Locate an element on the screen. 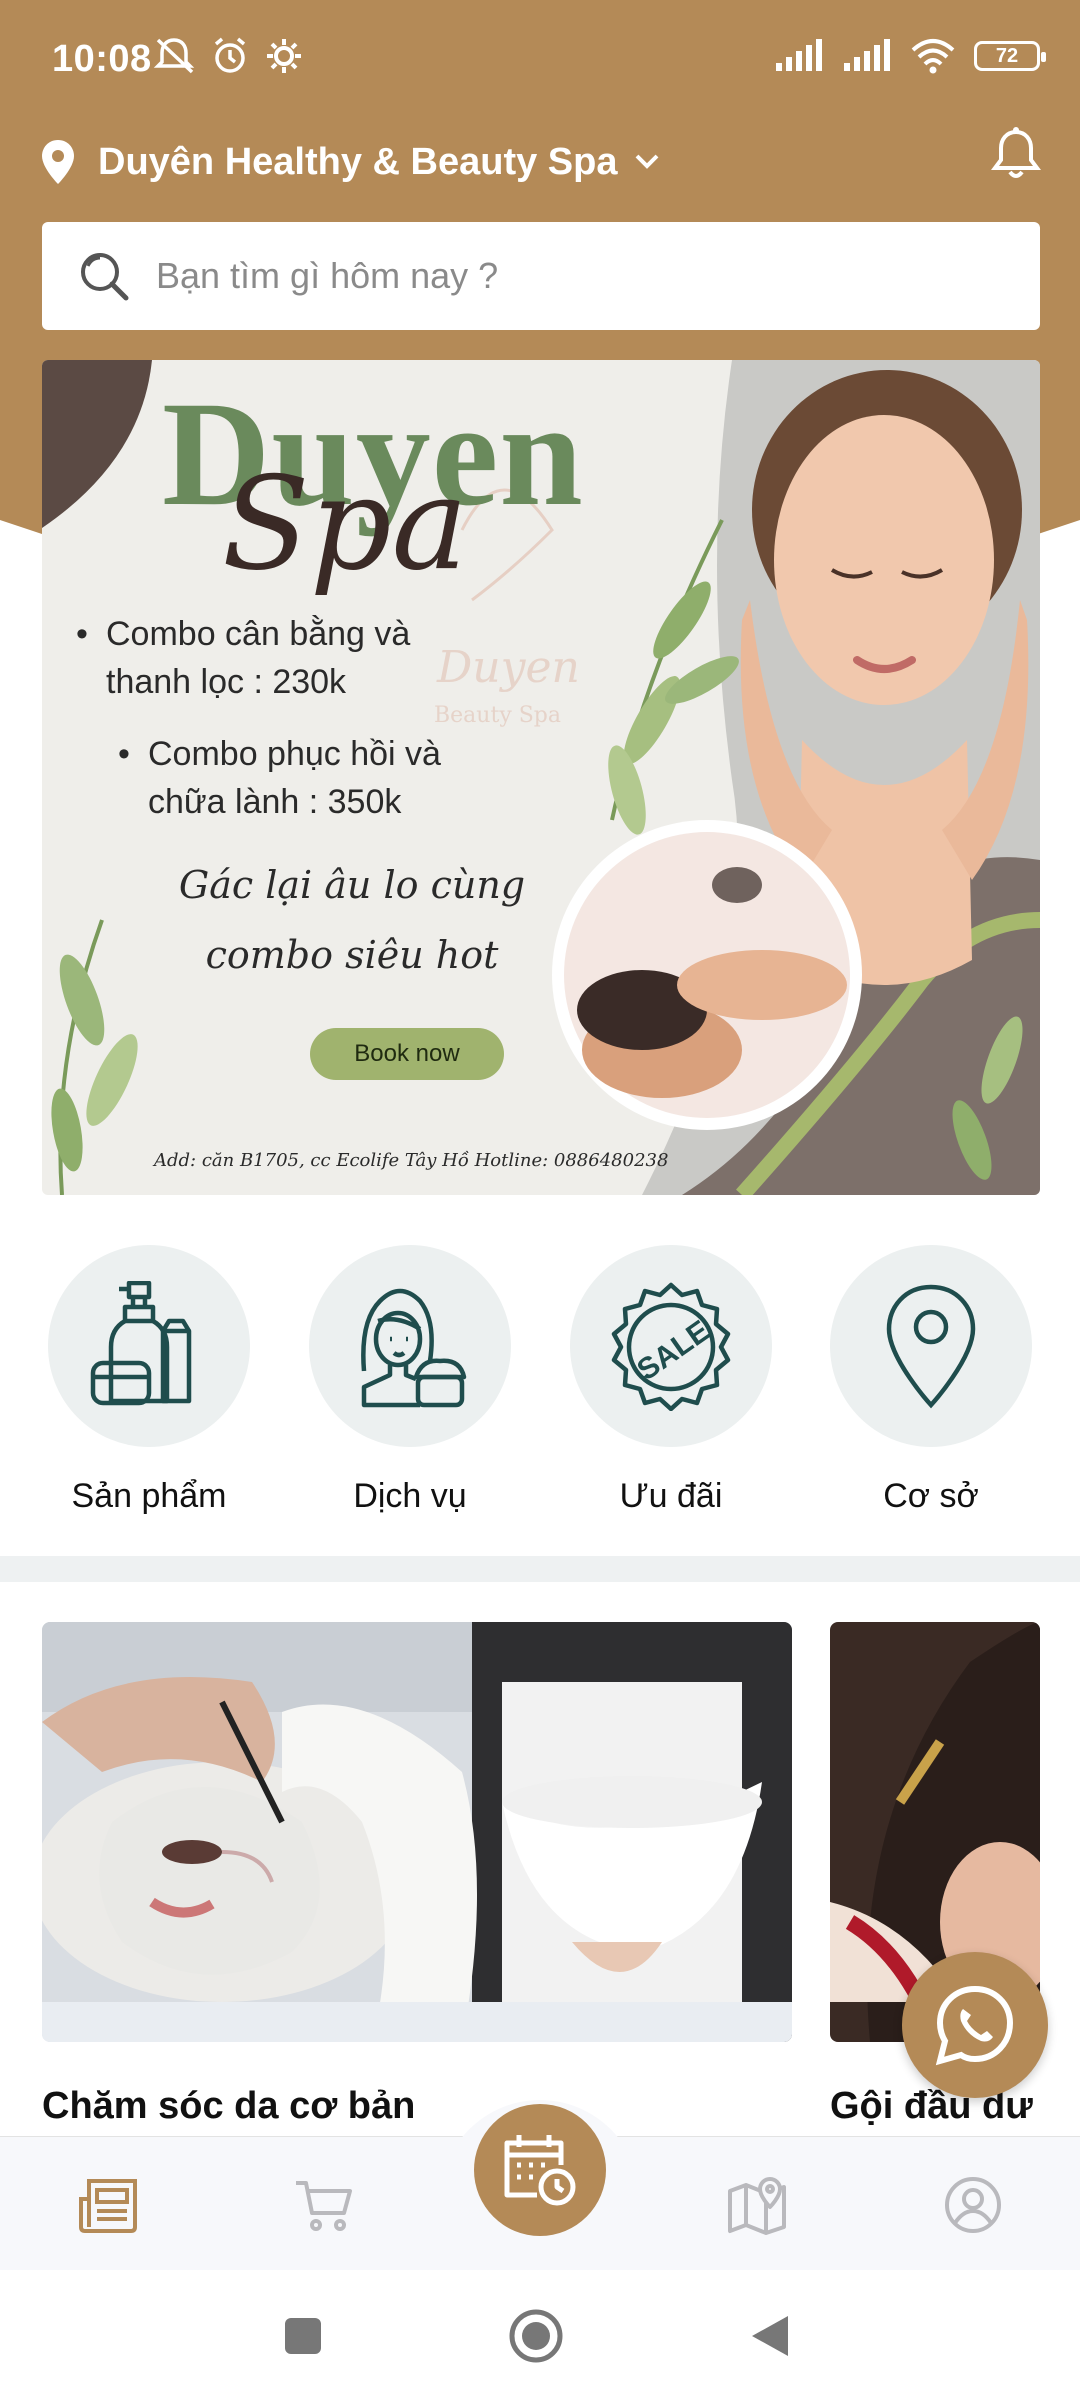 The width and height of the screenshot is (1080, 2400). profile-icon is located at coordinates (973, 2205).